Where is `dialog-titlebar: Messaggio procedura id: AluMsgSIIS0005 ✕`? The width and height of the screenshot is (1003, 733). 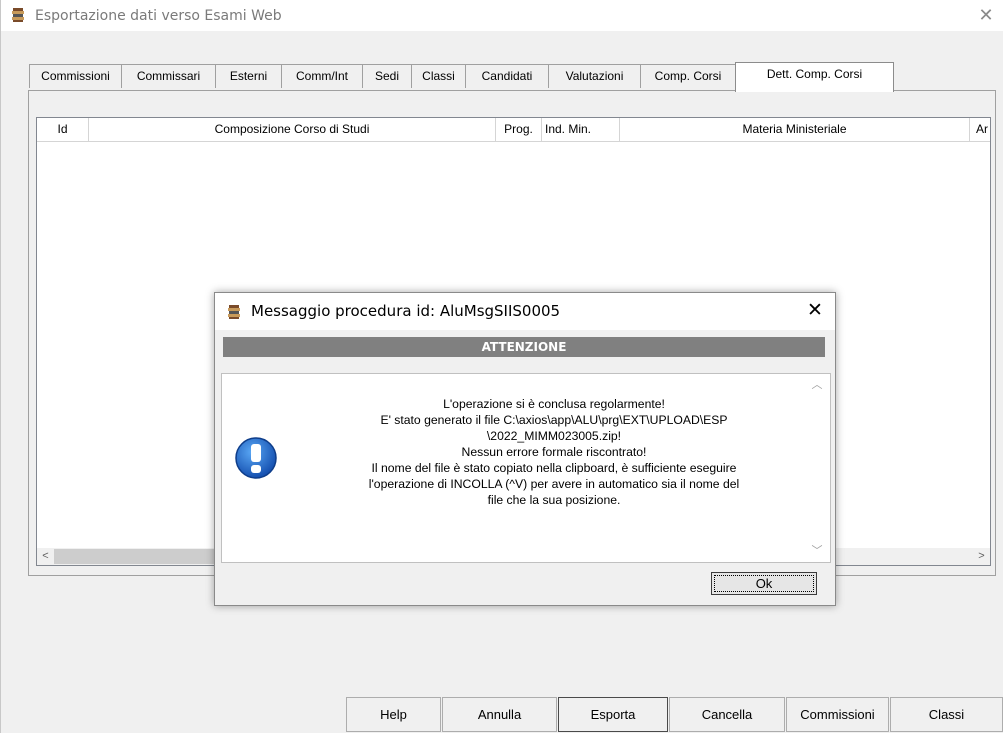 dialog-titlebar: Messaggio procedura id: AluMsgSIIS0005 ✕ is located at coordinates (525, 311).